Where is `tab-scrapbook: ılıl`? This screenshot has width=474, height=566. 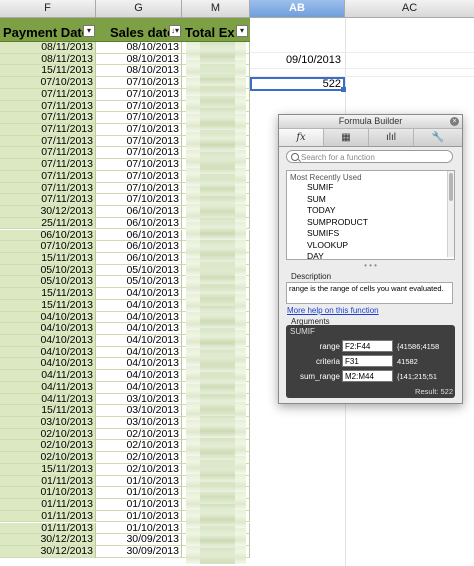
tab-scrapbook: ılıl is located at coordinates (391, 137).